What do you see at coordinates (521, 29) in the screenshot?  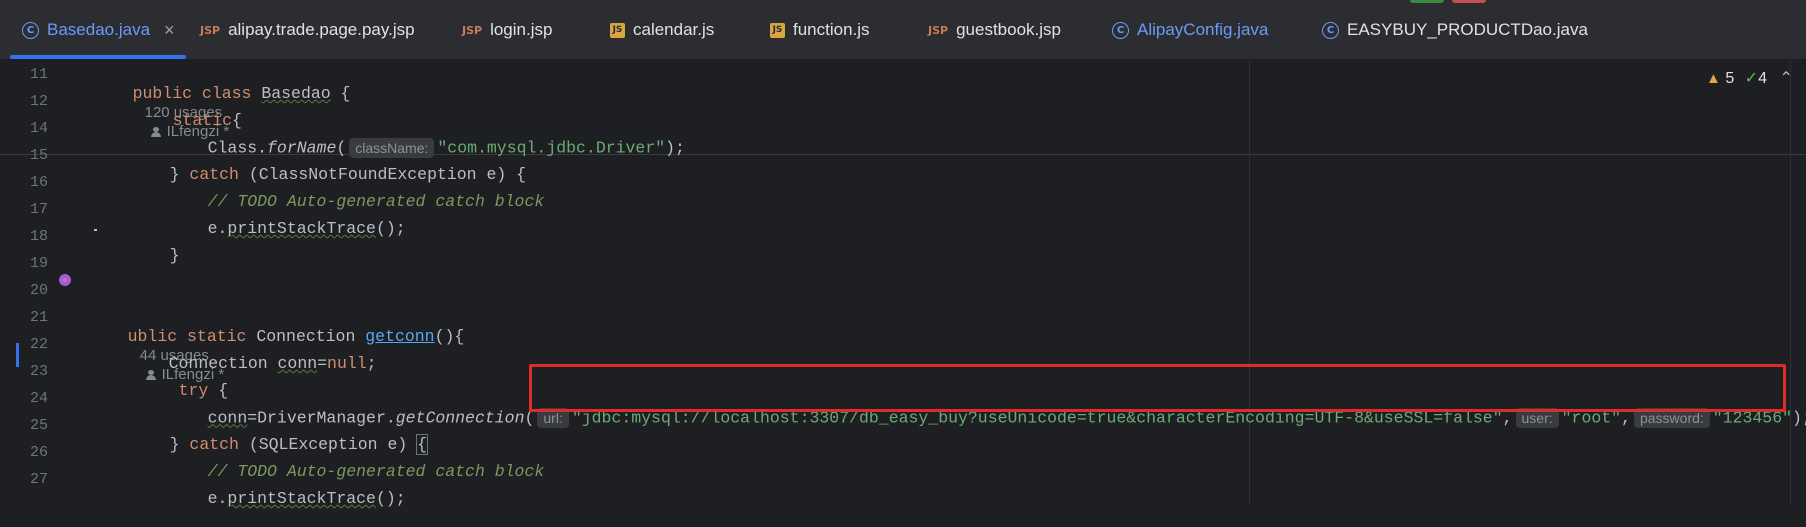 I see `tab-label: login.jsp` at bounding box center [521, 29].